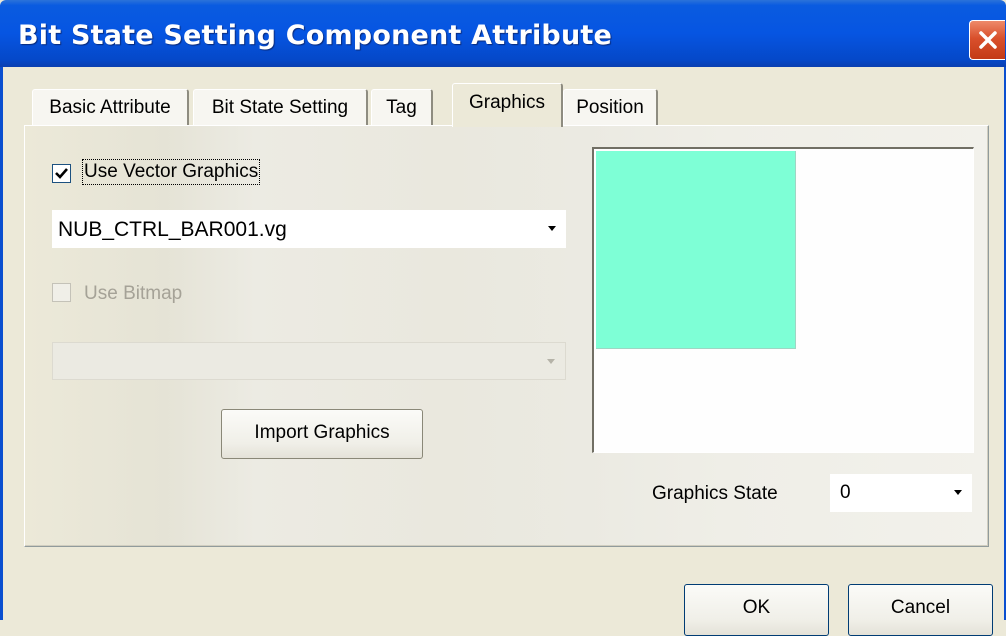 The height and width of the screenshot is (636, 1006). I want to click on ok-label: OK, so click(756, 607).